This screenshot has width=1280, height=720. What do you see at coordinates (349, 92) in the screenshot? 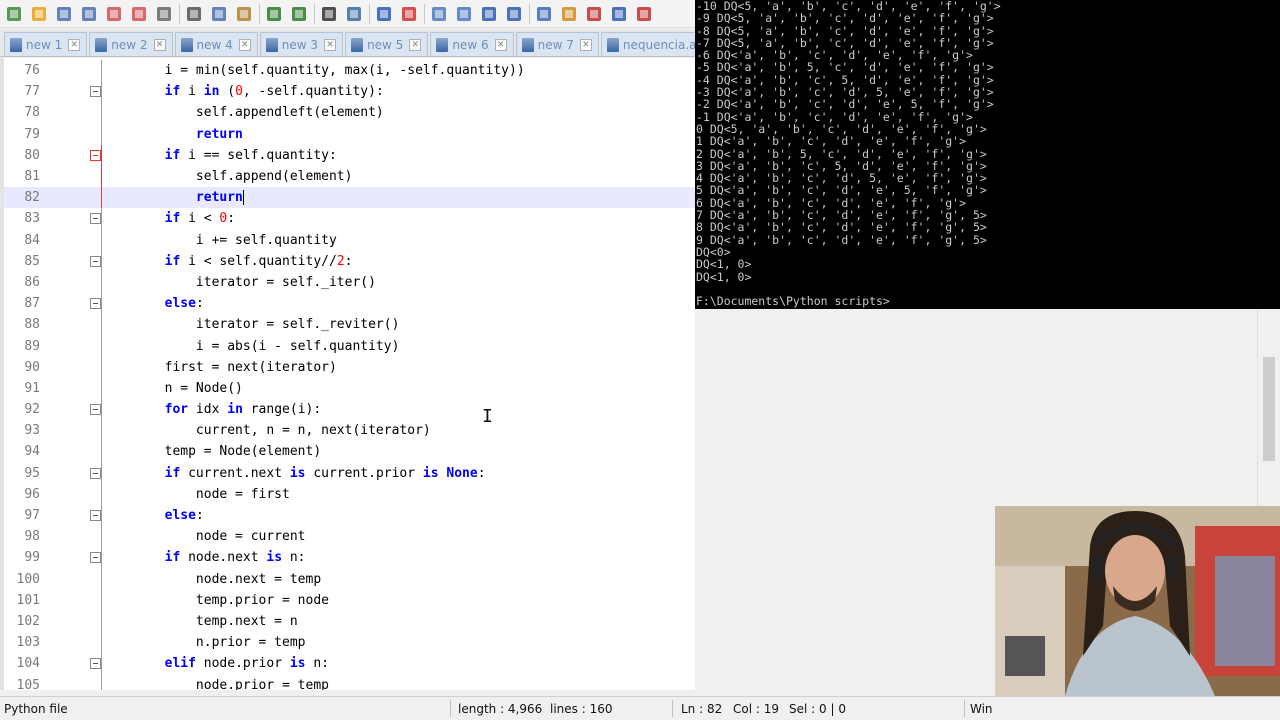
I see `code-line: 77 if i in (0, -self.quantity):` at bounding box center [349, 92].